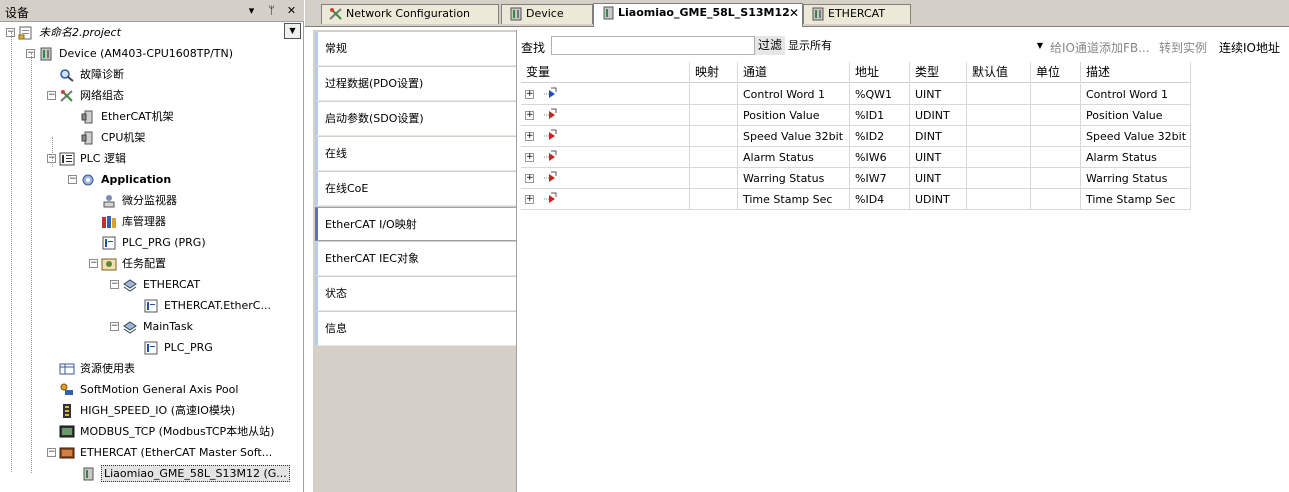  What do you see at coordinates (905, 115) in the screenshot?
I see `table-row: + Position Value %ID1 UDINT Position Value` at bounding box center [905, 115].